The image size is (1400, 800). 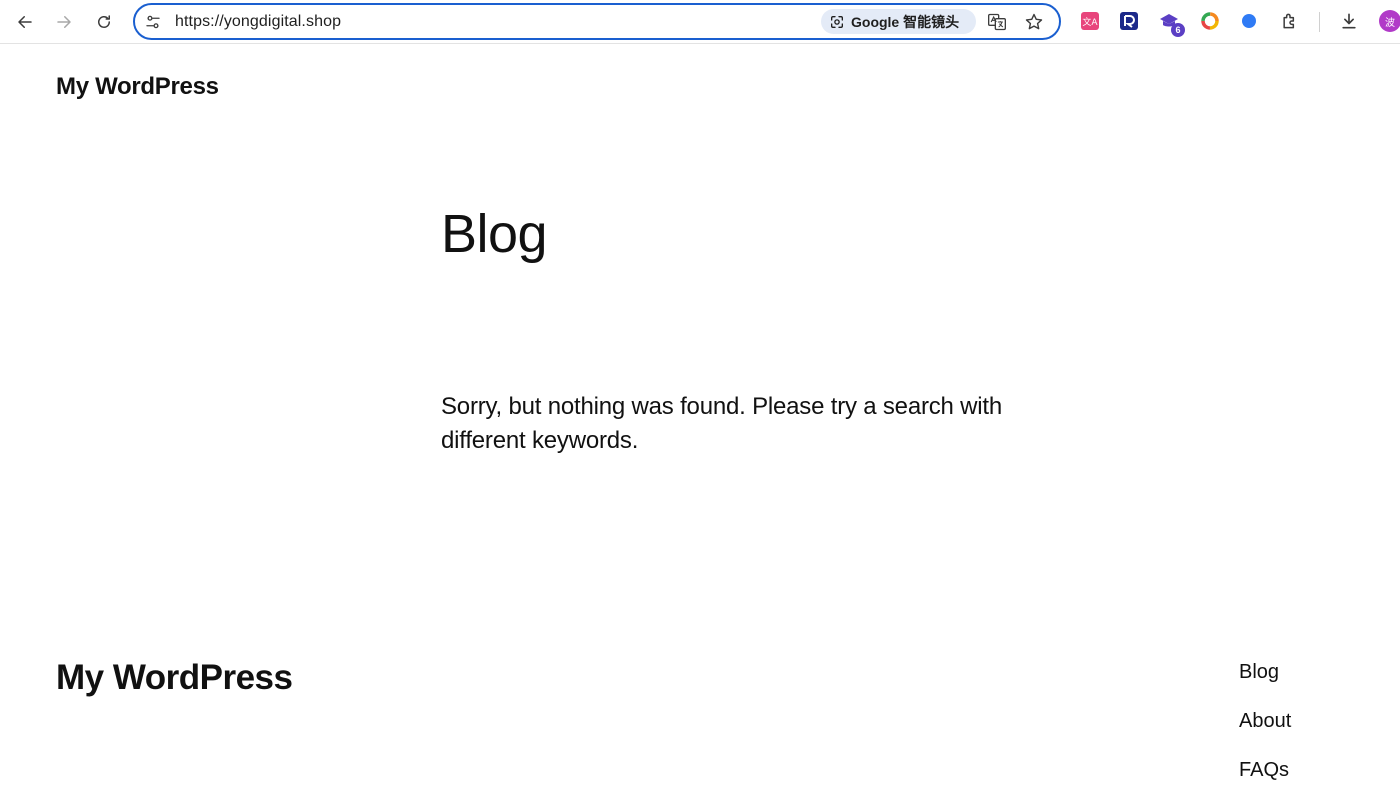 I want to click on back-button, so click(x=25, y=22).